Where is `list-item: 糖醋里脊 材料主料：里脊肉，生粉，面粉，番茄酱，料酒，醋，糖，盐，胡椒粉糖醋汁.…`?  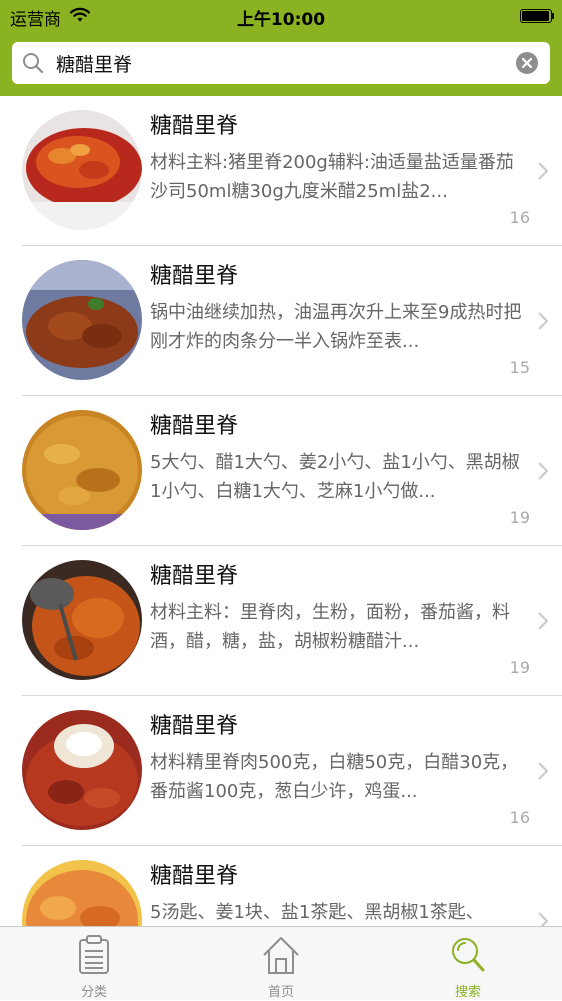
list-item: 糖醋里脊 材料主料：里脊肉，生粉，面粉，番茄酱，料酒，醋，糖，盐，胡椒粉糖醋汁.… is located at coordinates (281, 621).